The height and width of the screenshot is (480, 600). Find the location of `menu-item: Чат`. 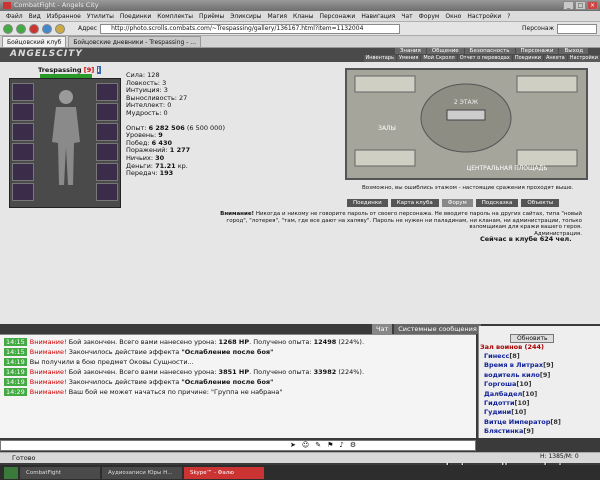

menu-item: Чат is located at coordinates (406, 16).